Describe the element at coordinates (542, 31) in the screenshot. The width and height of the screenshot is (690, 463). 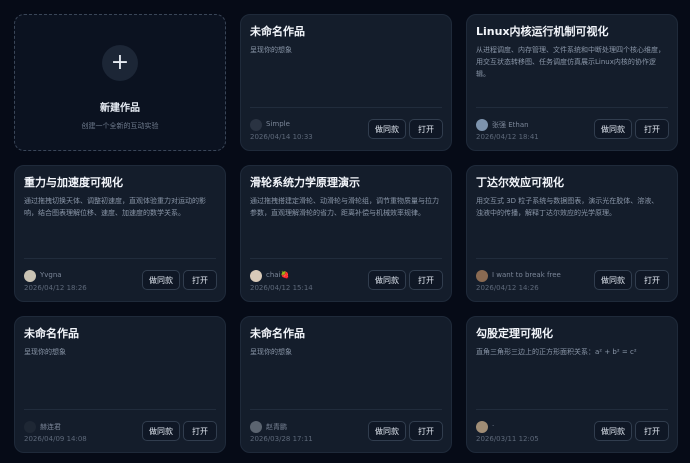
I see `work-title: Linux内核运行机制可视化` at that location.